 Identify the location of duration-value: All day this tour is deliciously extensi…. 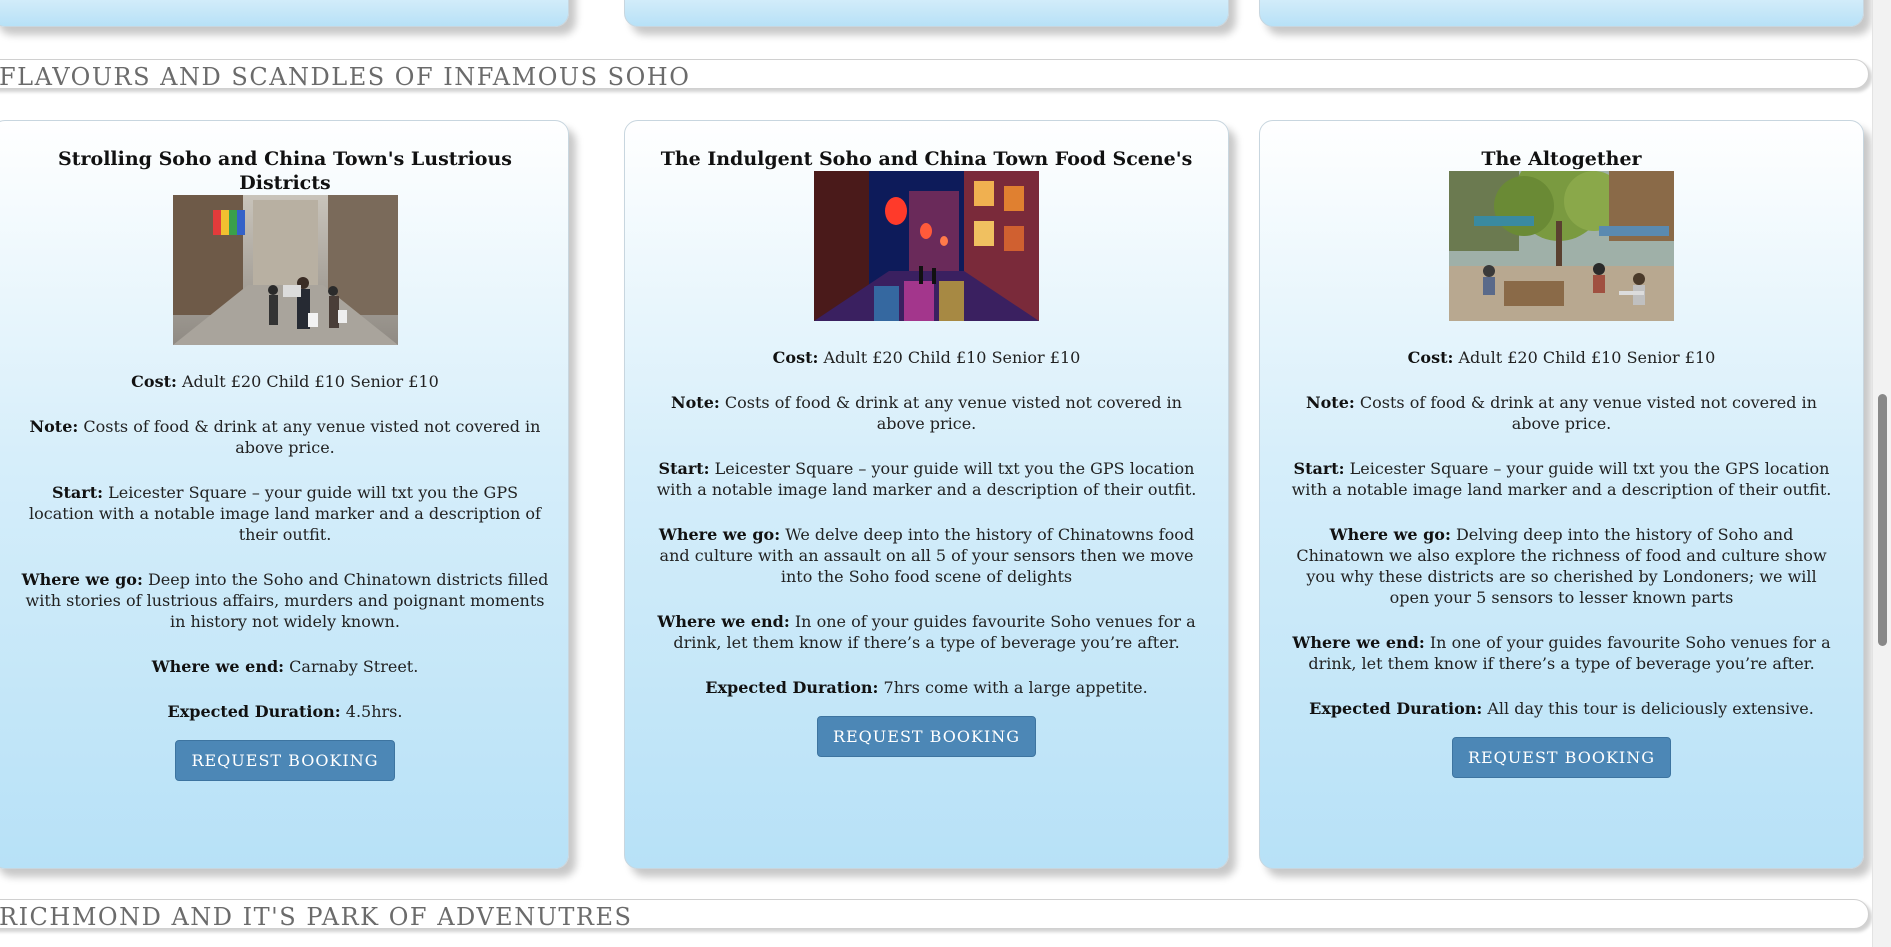
(1650, 708).